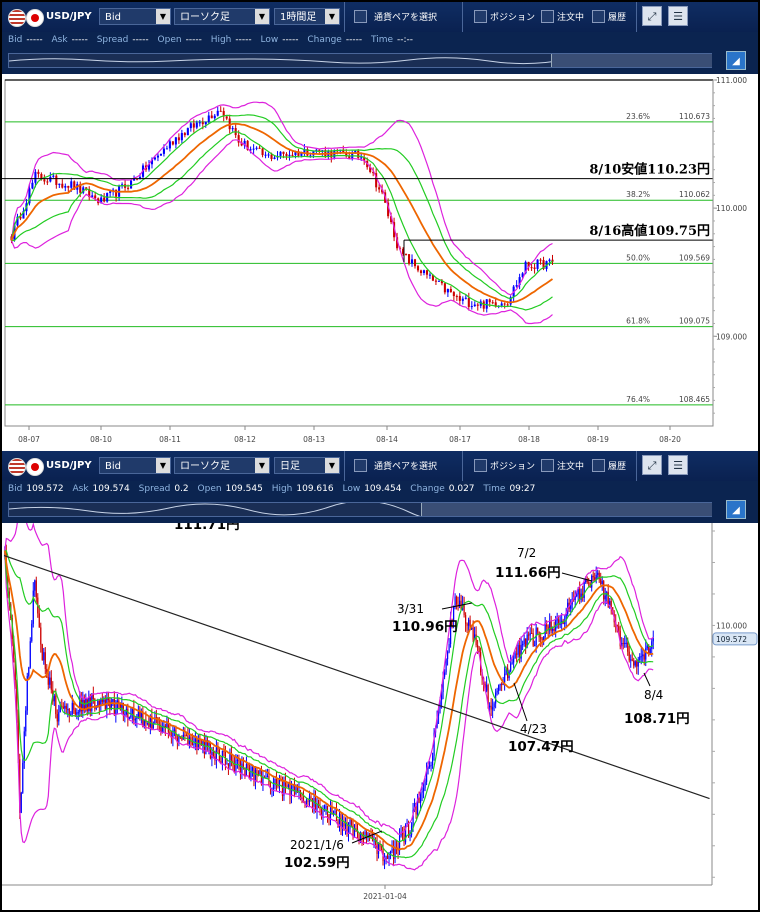 The image size is (760, 912). I want to click on orders-label: 注文中, so click(571, 18).